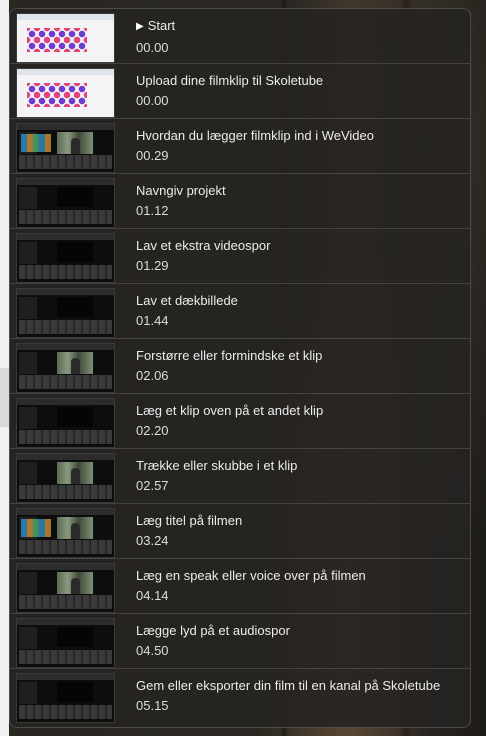 Image resolution: width=486 pixels, height=736 pixels. What do you see at coordinates (301, 466) in the screenshot?
I see `chapter-title: Trække eller skubbe i et klip` at bounding box center [301, 466].